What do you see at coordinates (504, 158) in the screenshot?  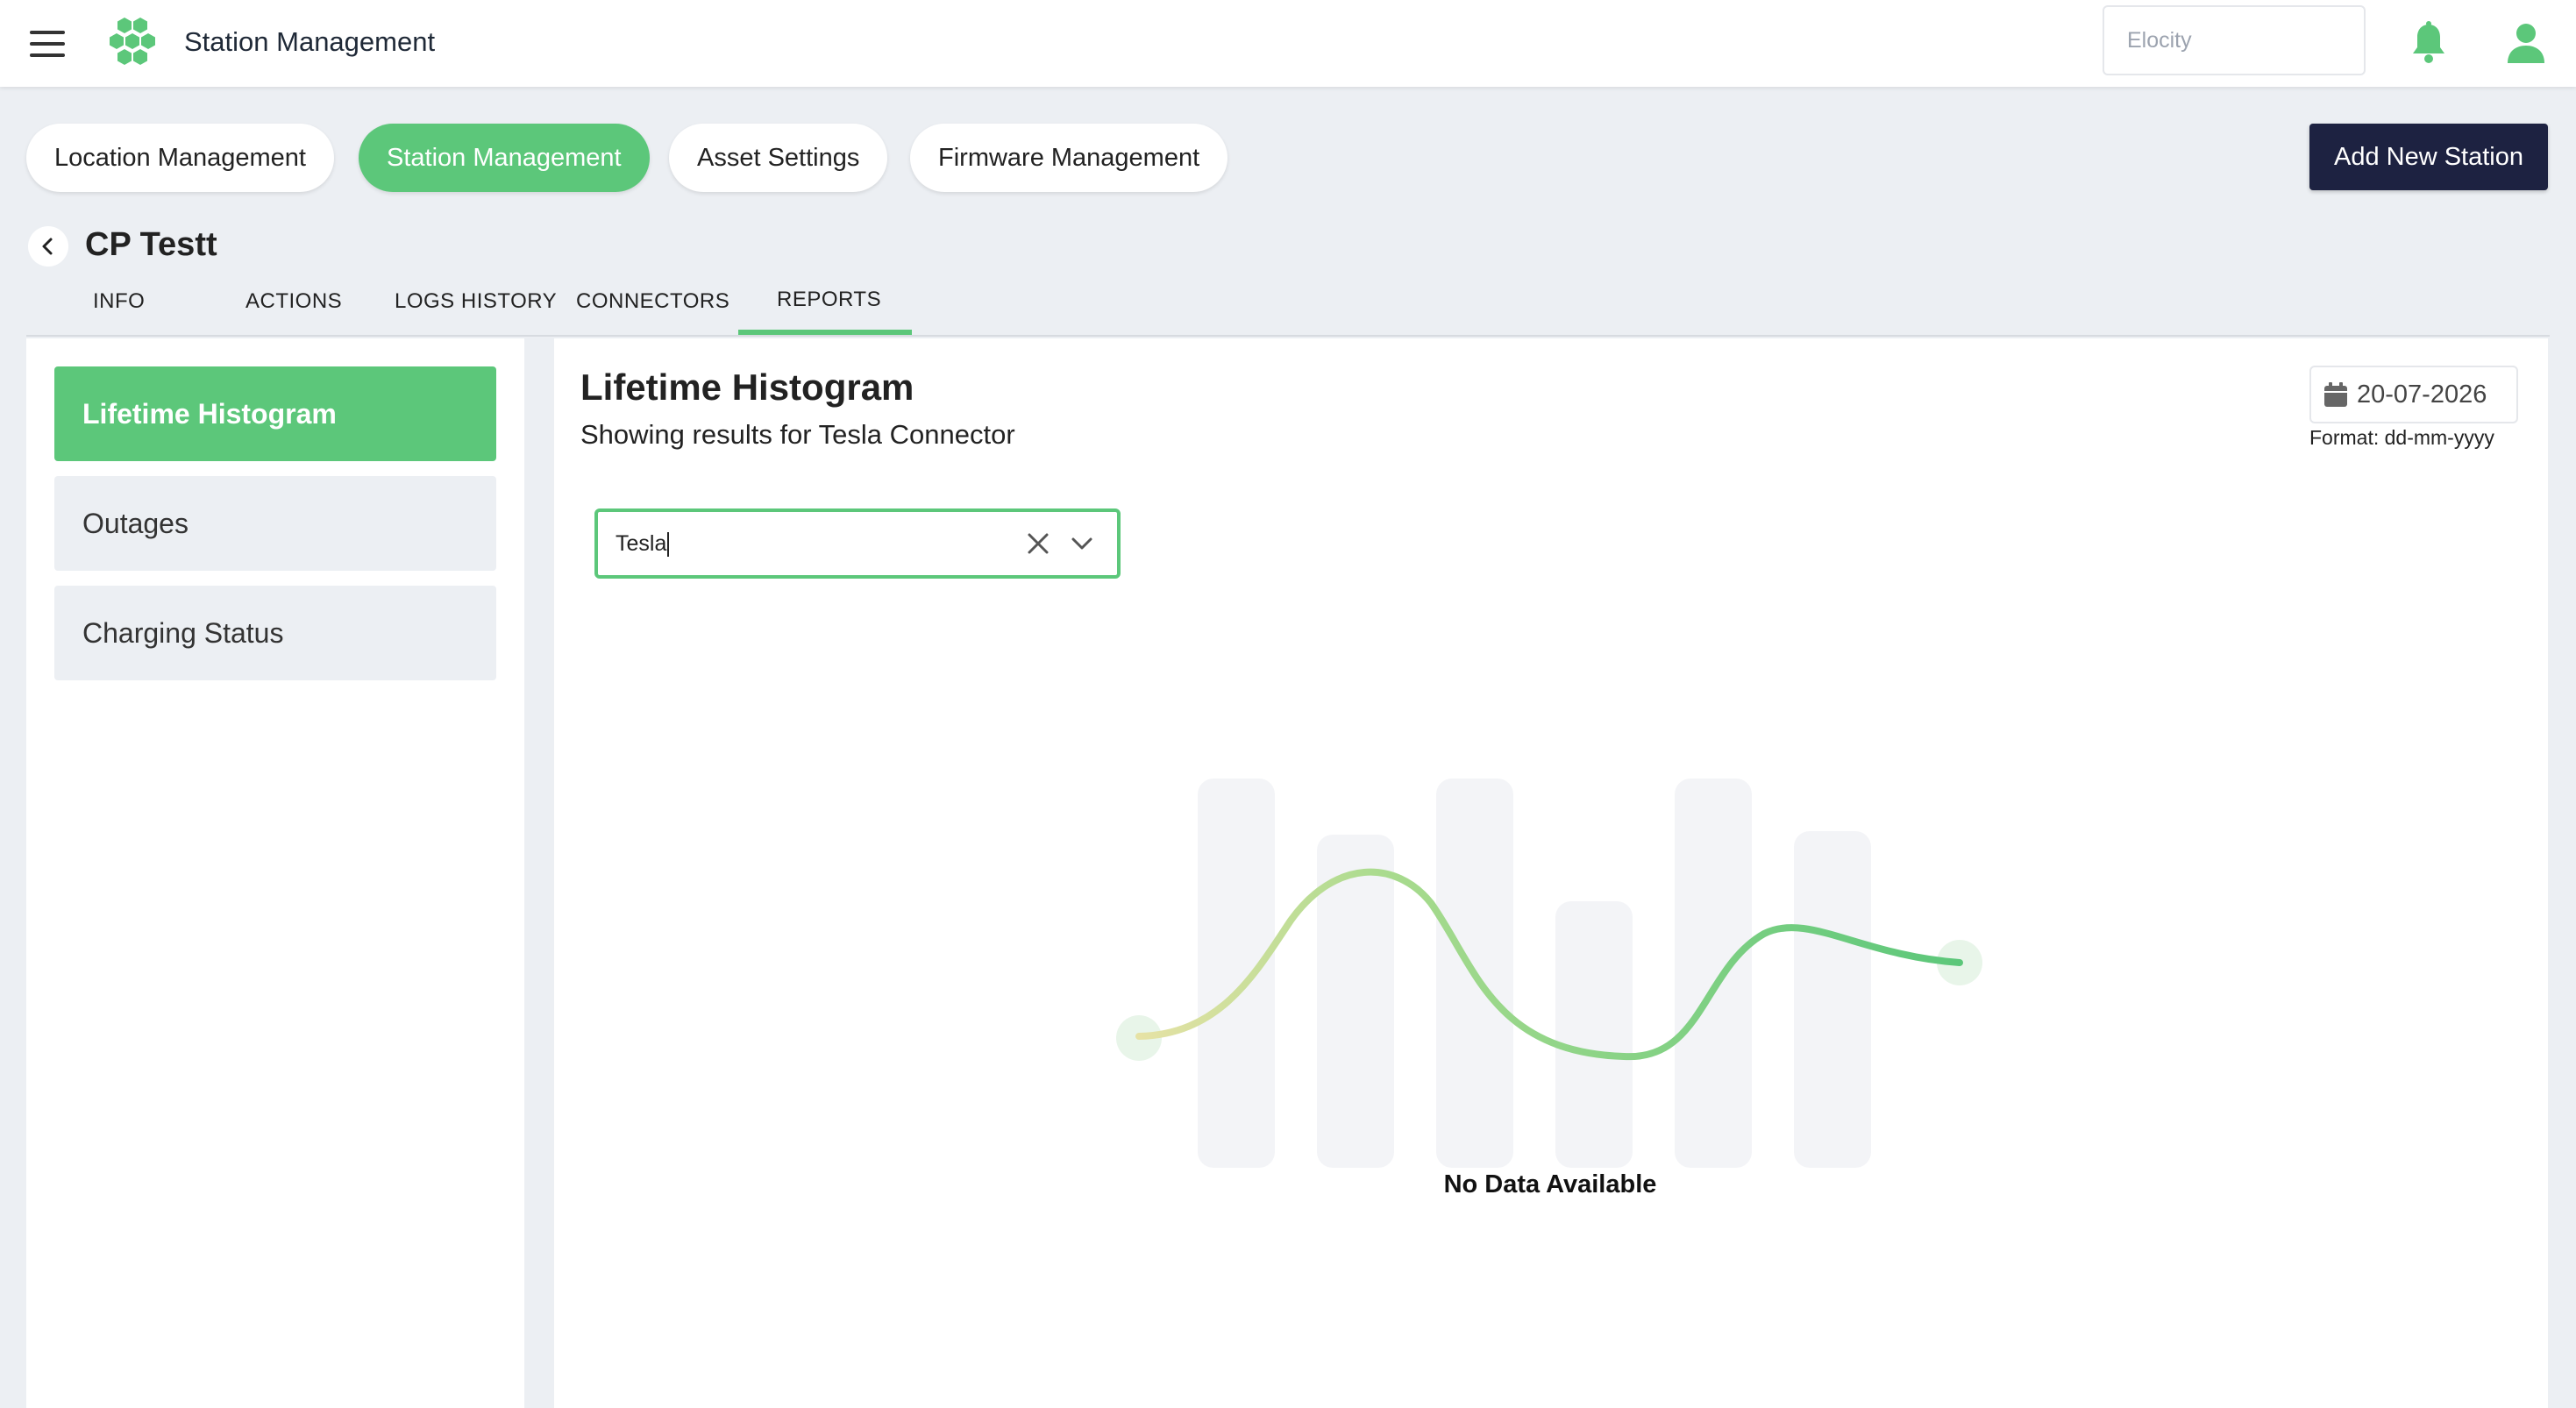 I see `tab-station-management: Station Management` at bounding box center [504, 158].